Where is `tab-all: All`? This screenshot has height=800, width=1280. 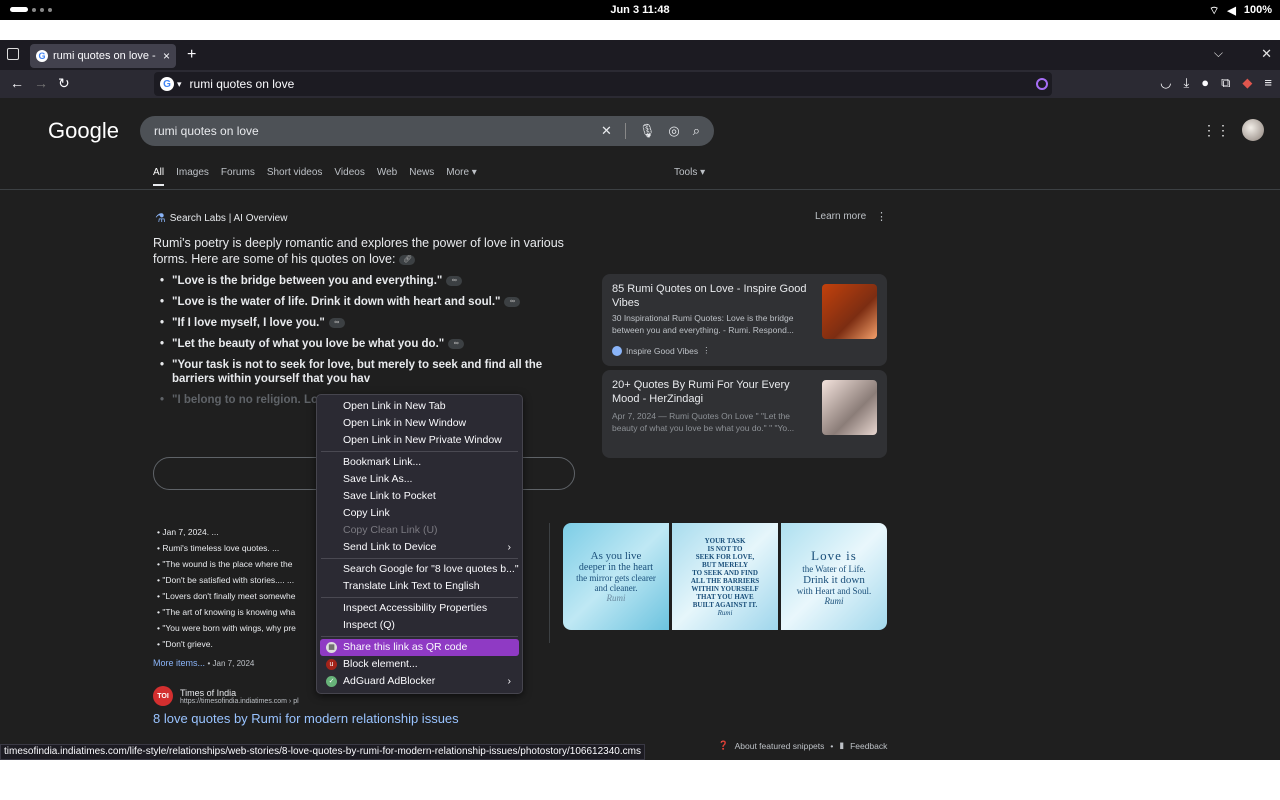
tab-all: All is located at coordinates (159, 176).